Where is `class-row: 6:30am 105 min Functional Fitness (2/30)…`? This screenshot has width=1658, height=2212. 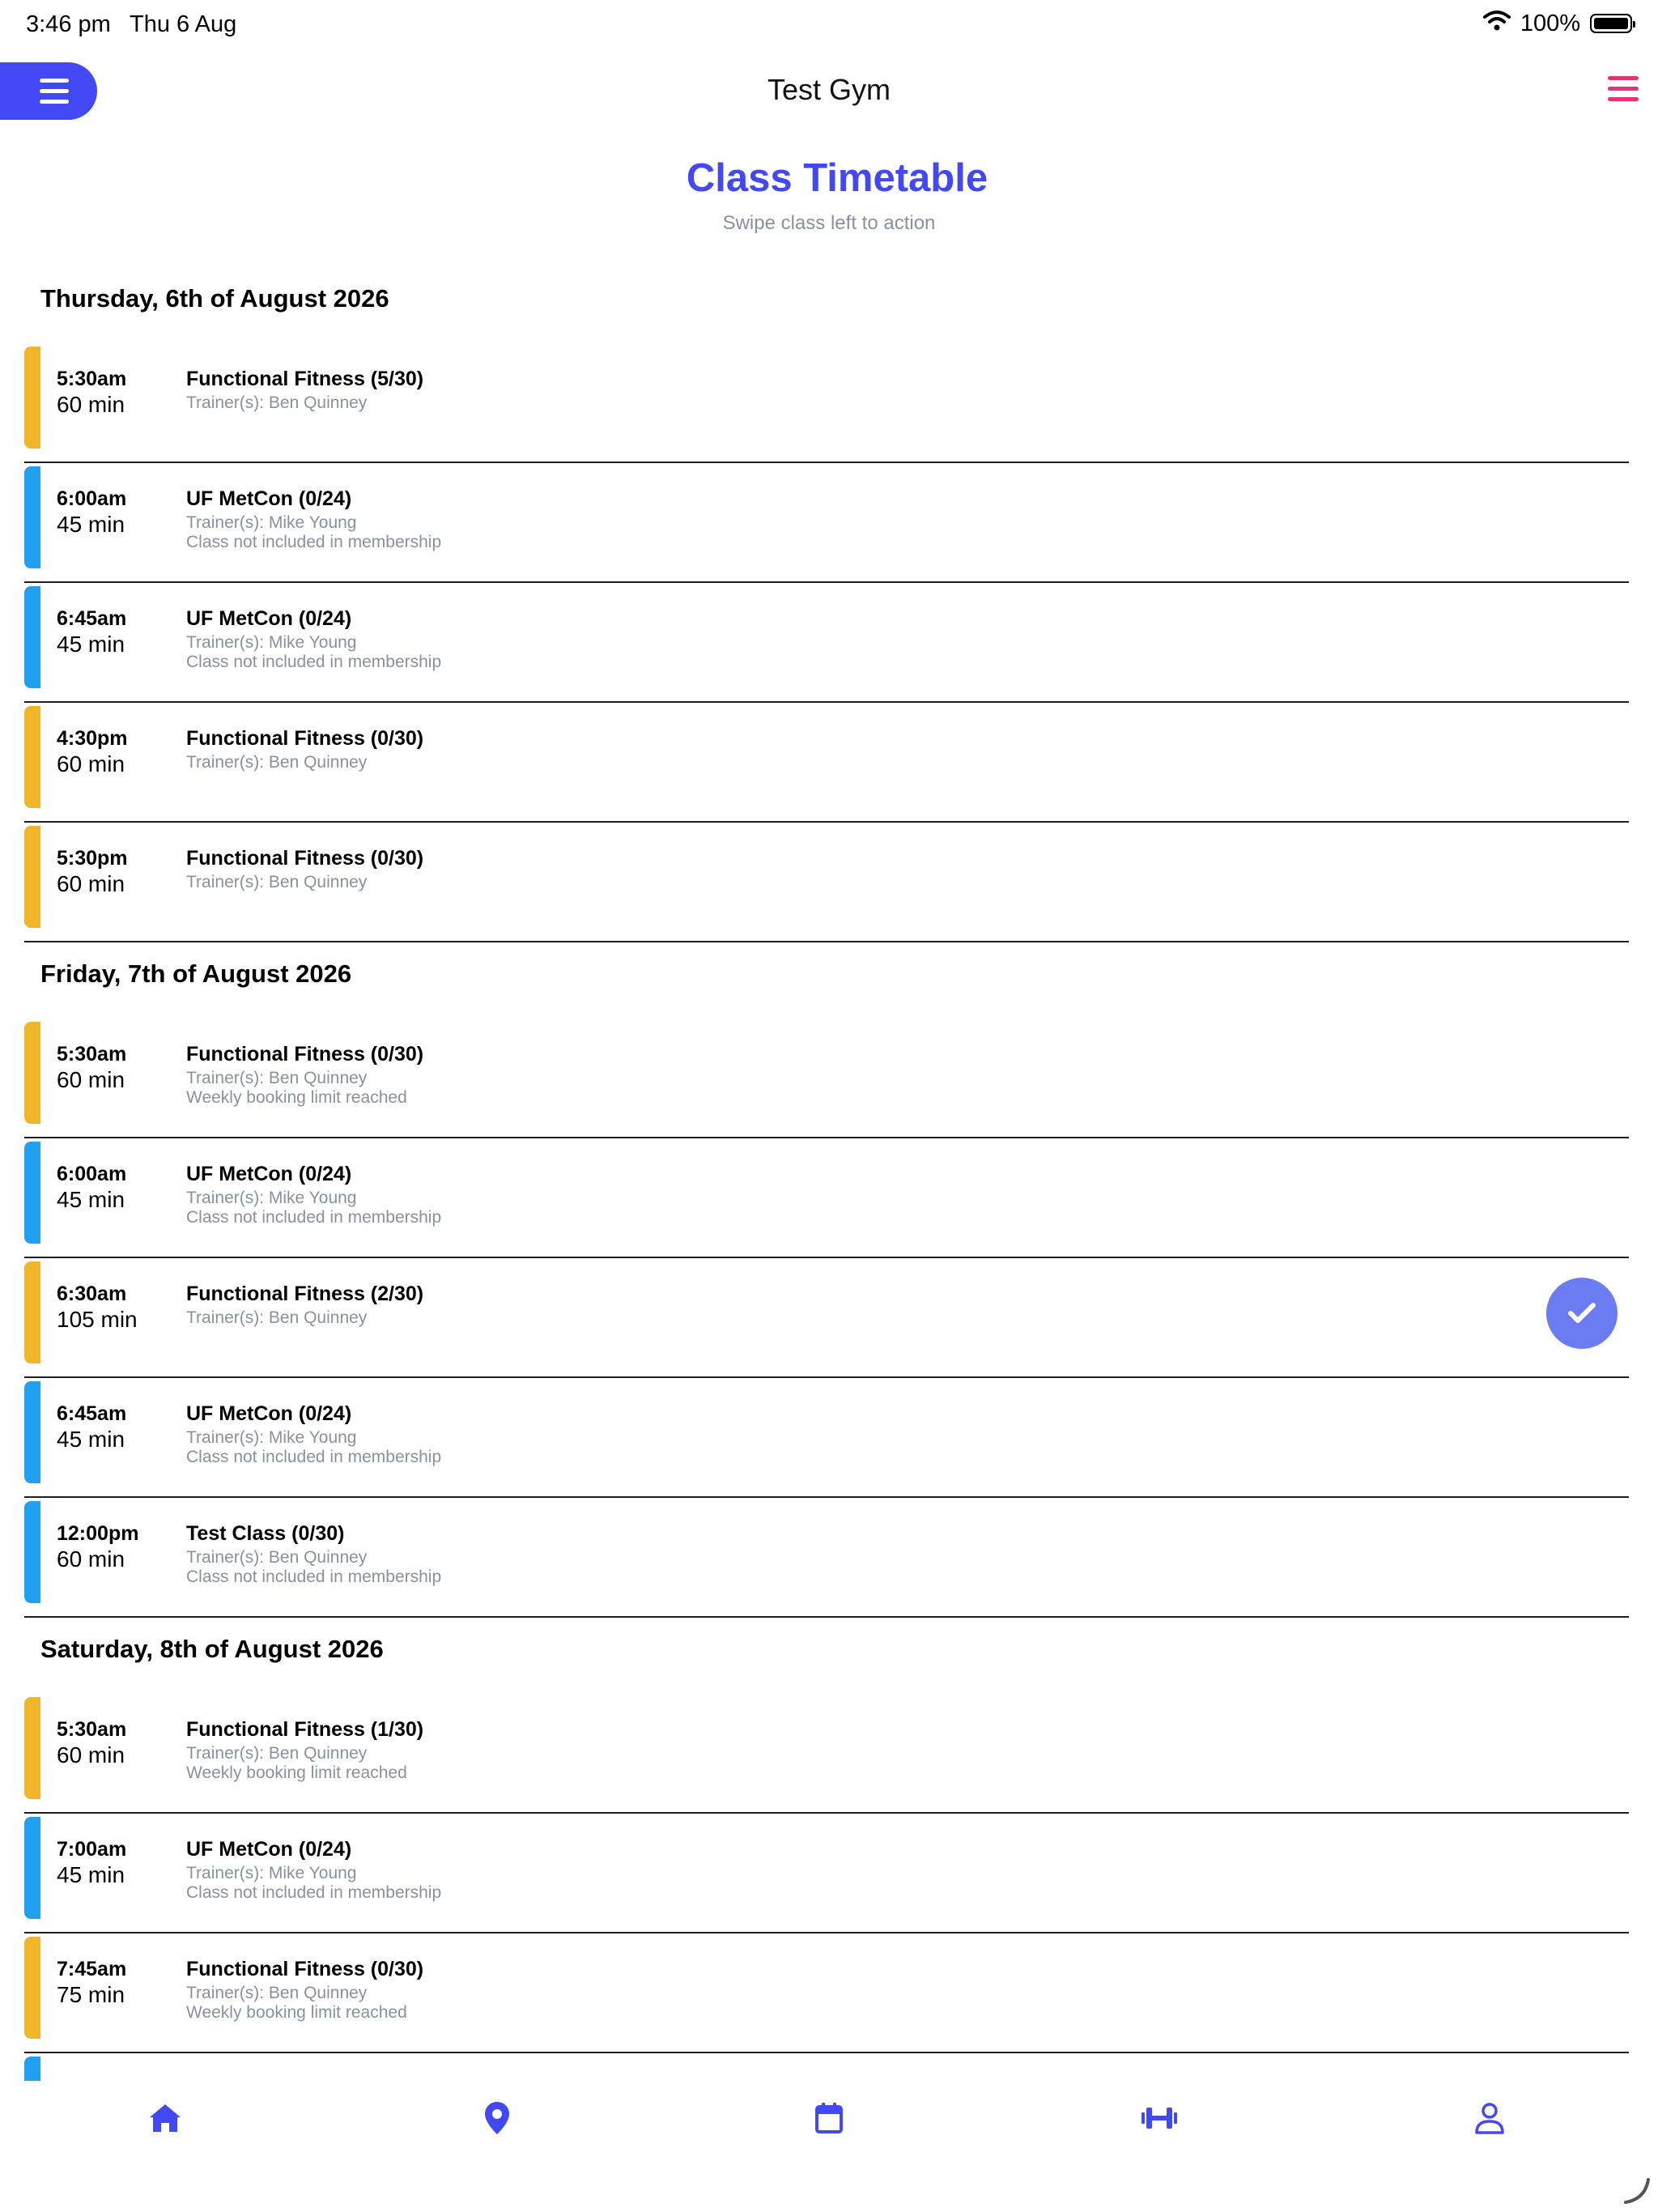
class-row: 6:30am 105 min Functional Fitness (2/30)… is located at coordinates (826, 1319).